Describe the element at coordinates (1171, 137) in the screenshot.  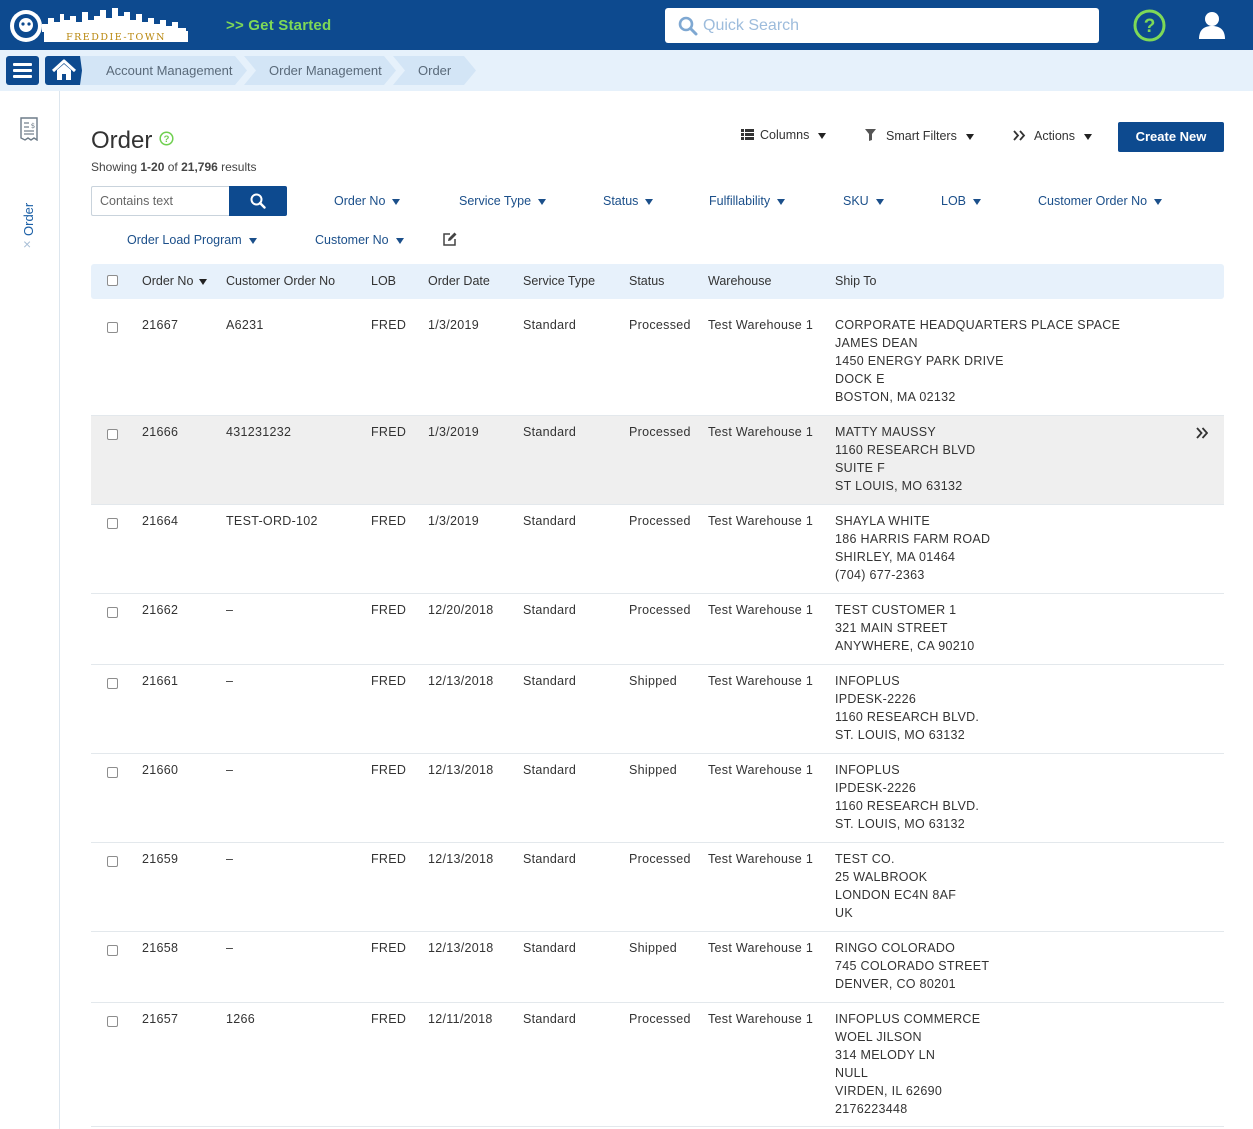
I see `create-new-button: Create New` at that location.